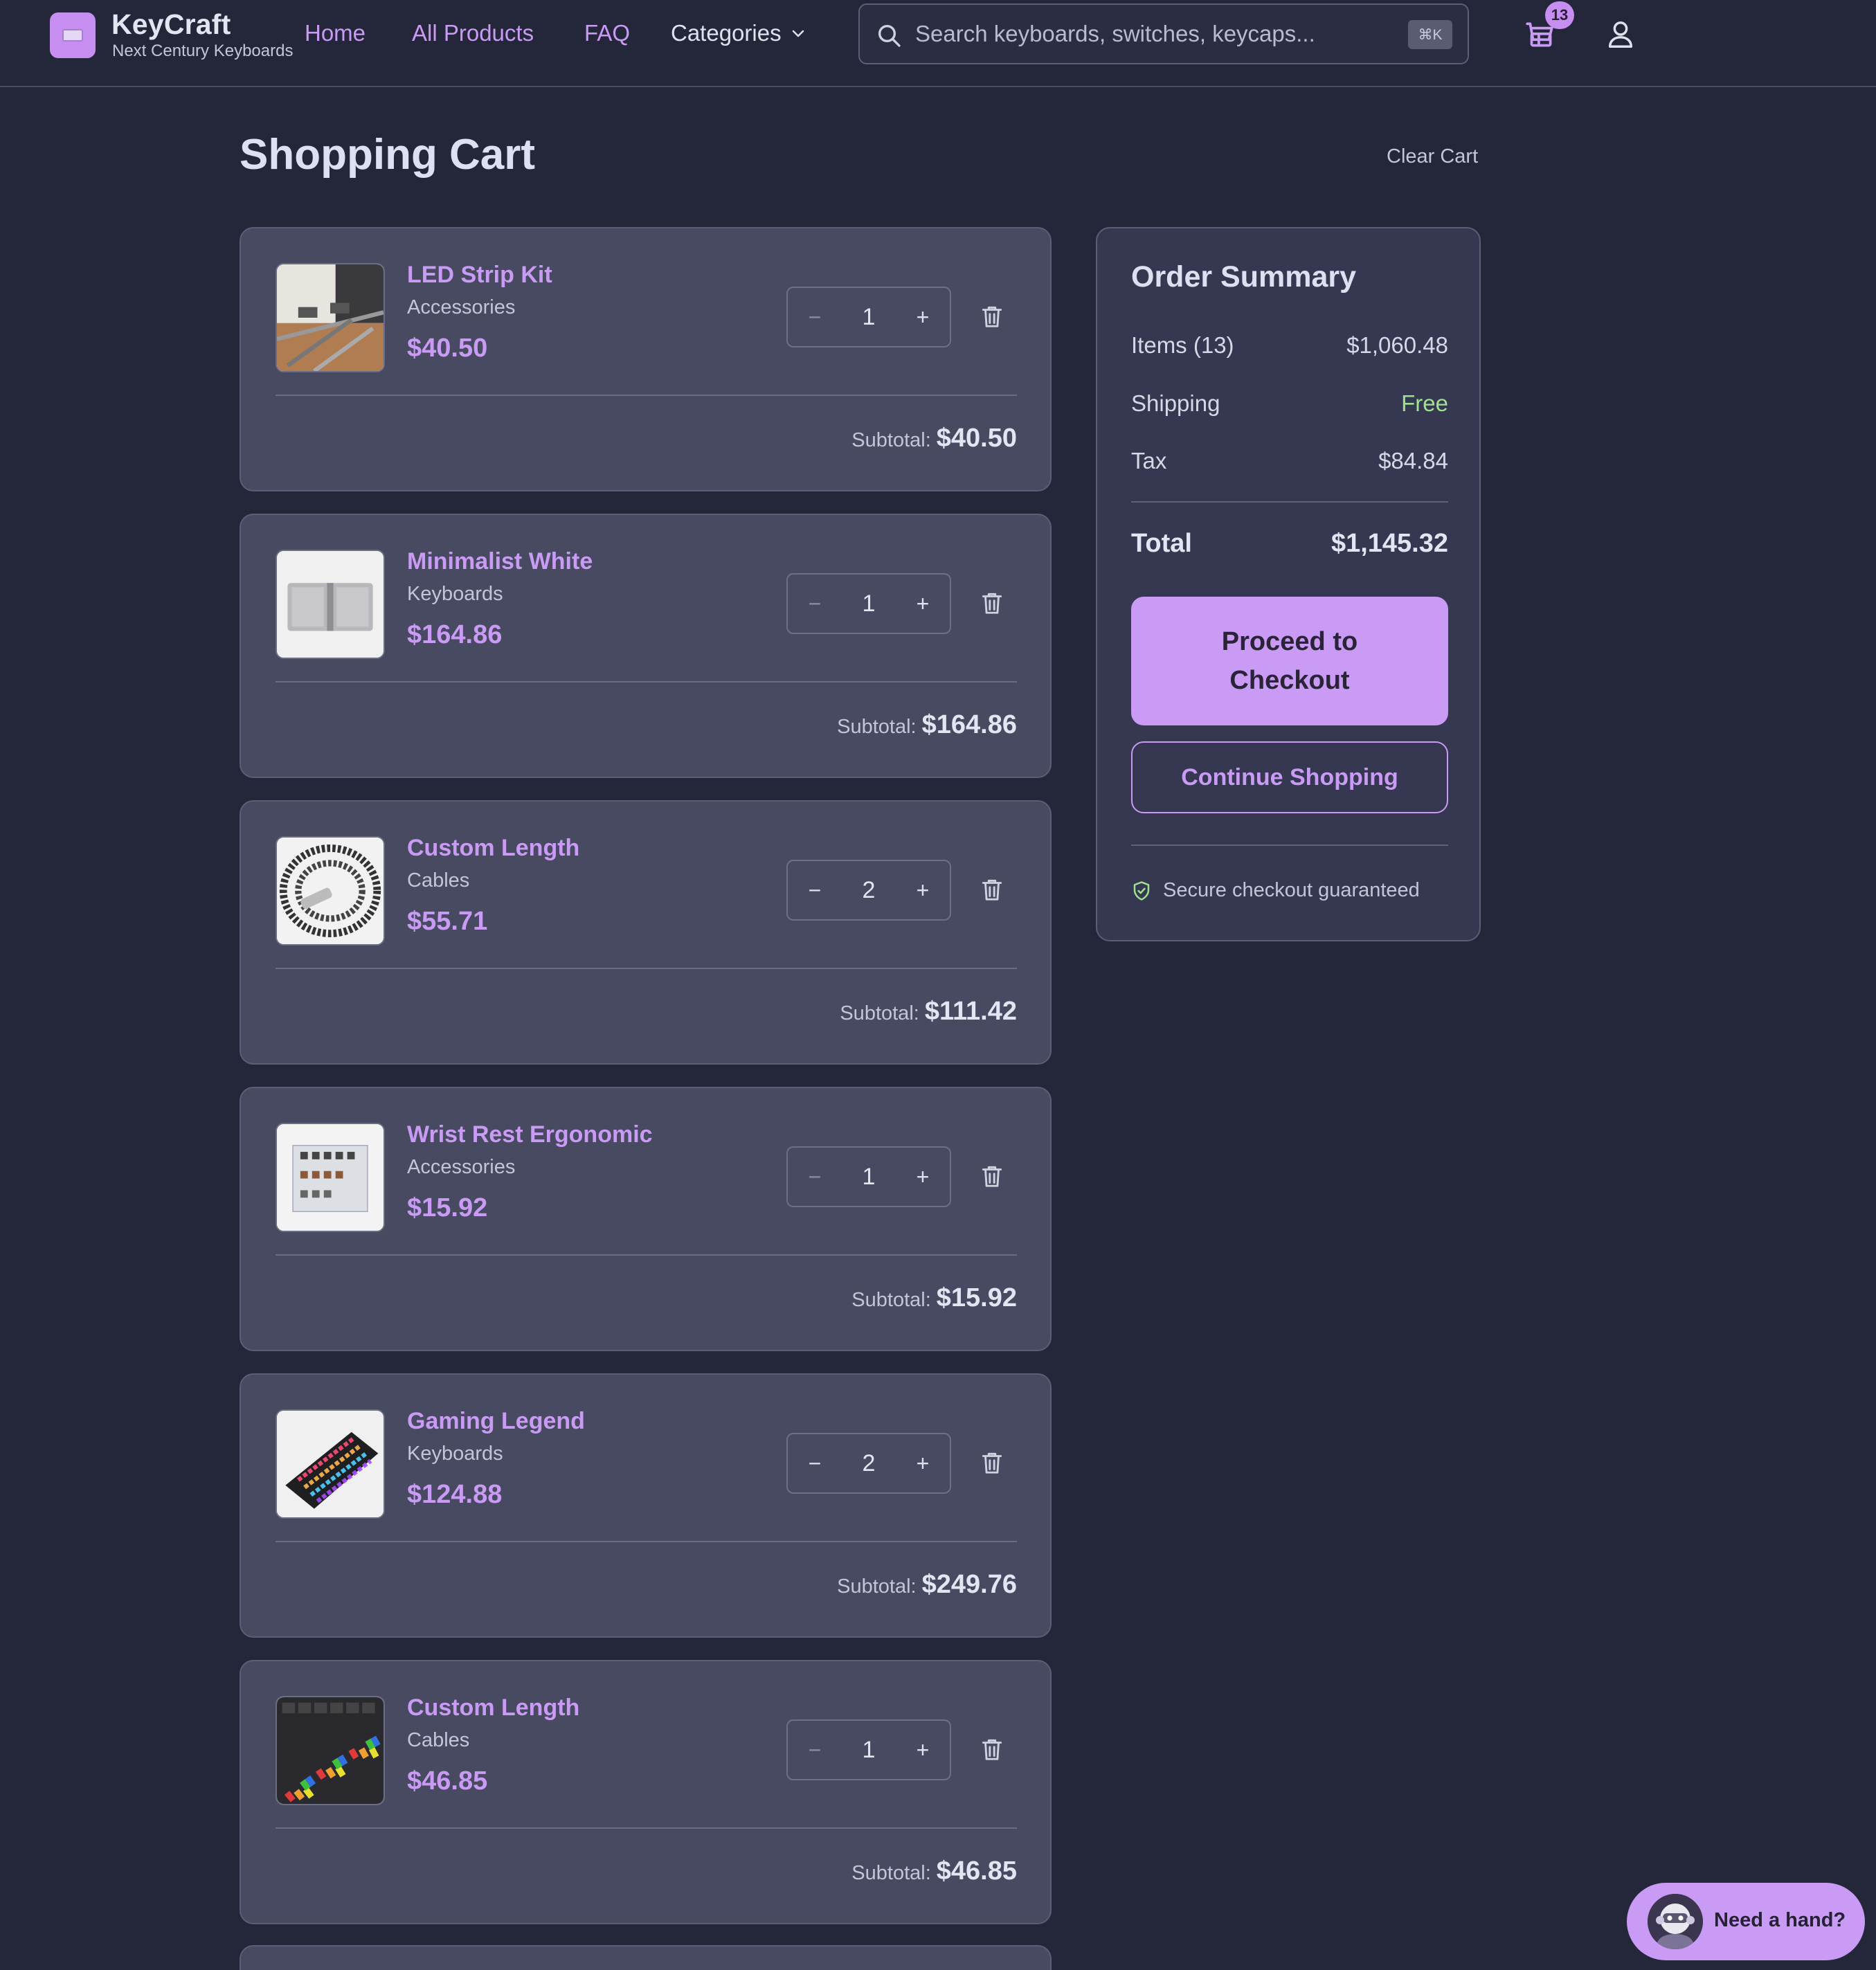  Describe the element at coordinates (1289, 502) in the screenshot. I see `summary-divider` at that location.